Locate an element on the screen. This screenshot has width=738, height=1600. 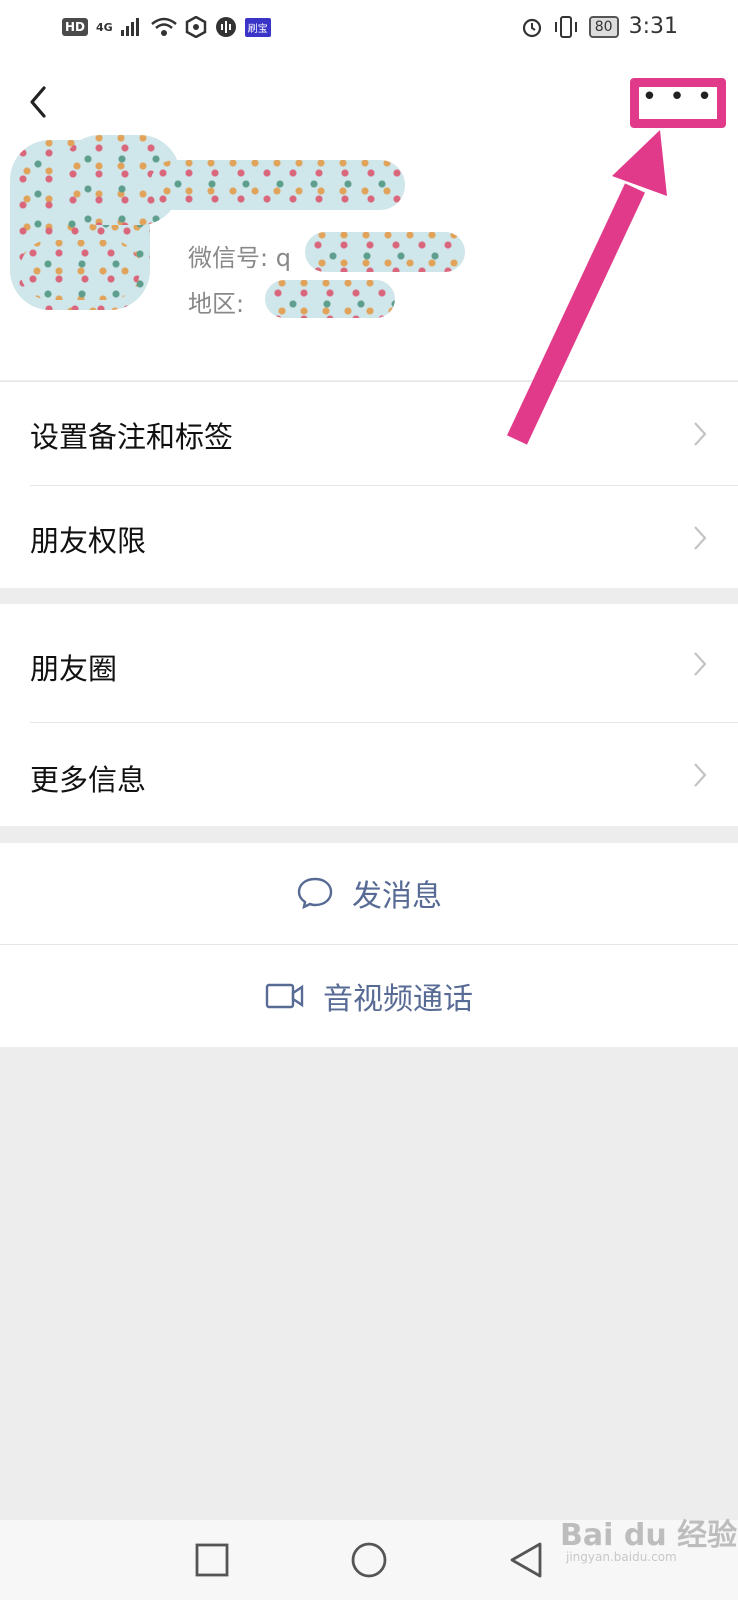
region-label: 地区: is located at coordinates (216, 304).